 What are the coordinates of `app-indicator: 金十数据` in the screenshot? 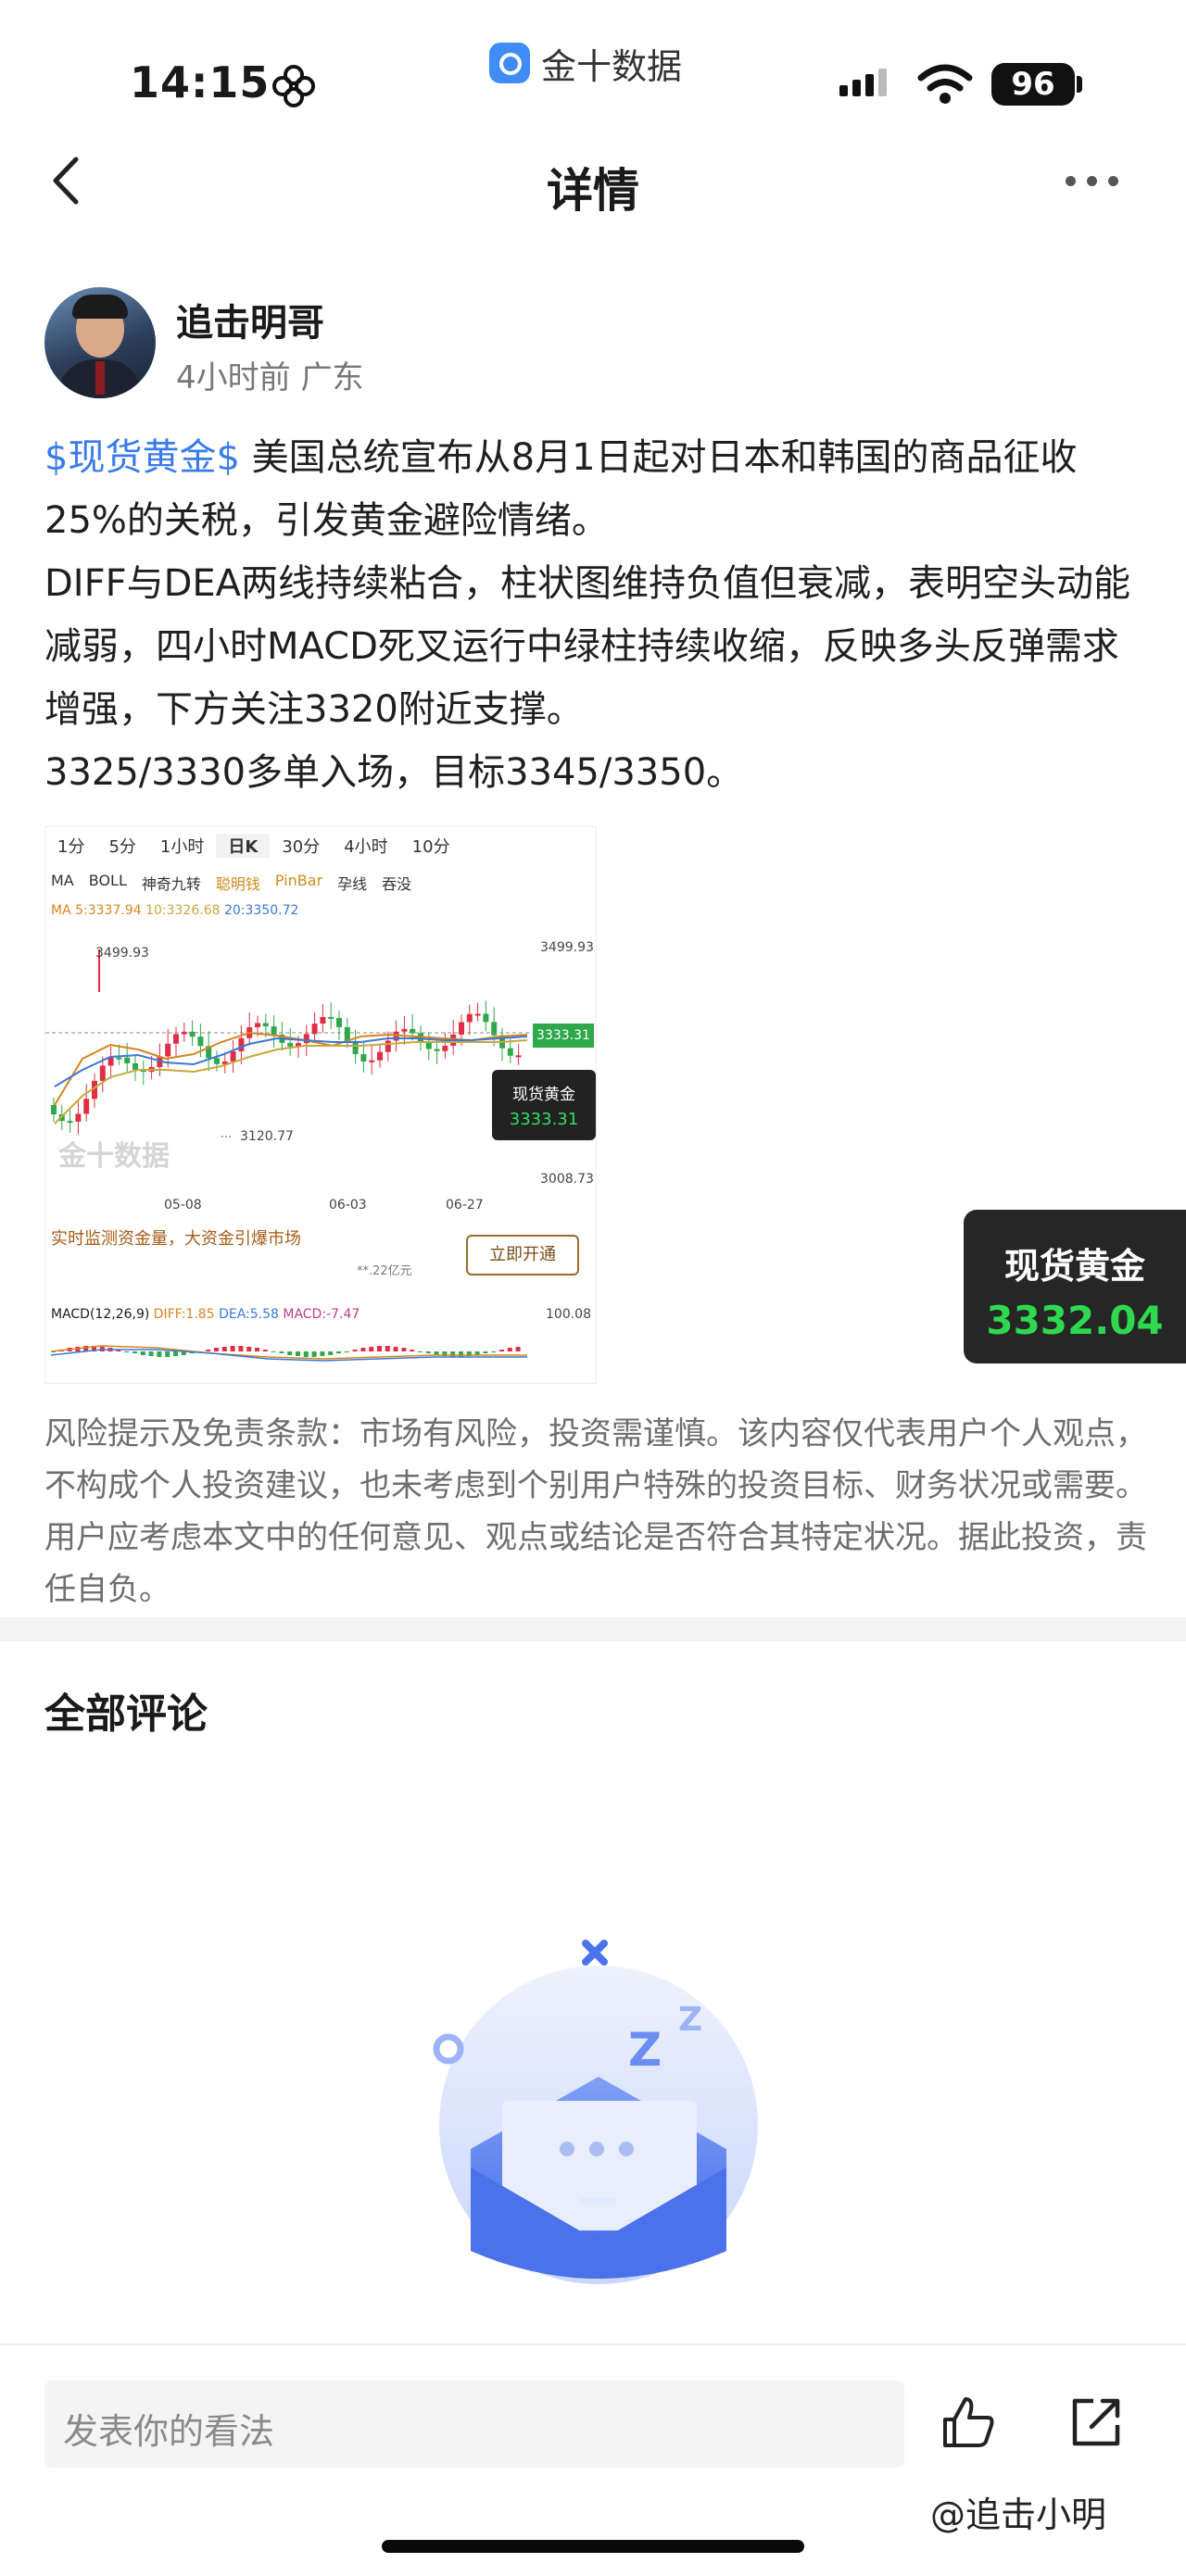 It's located at (585, 63).